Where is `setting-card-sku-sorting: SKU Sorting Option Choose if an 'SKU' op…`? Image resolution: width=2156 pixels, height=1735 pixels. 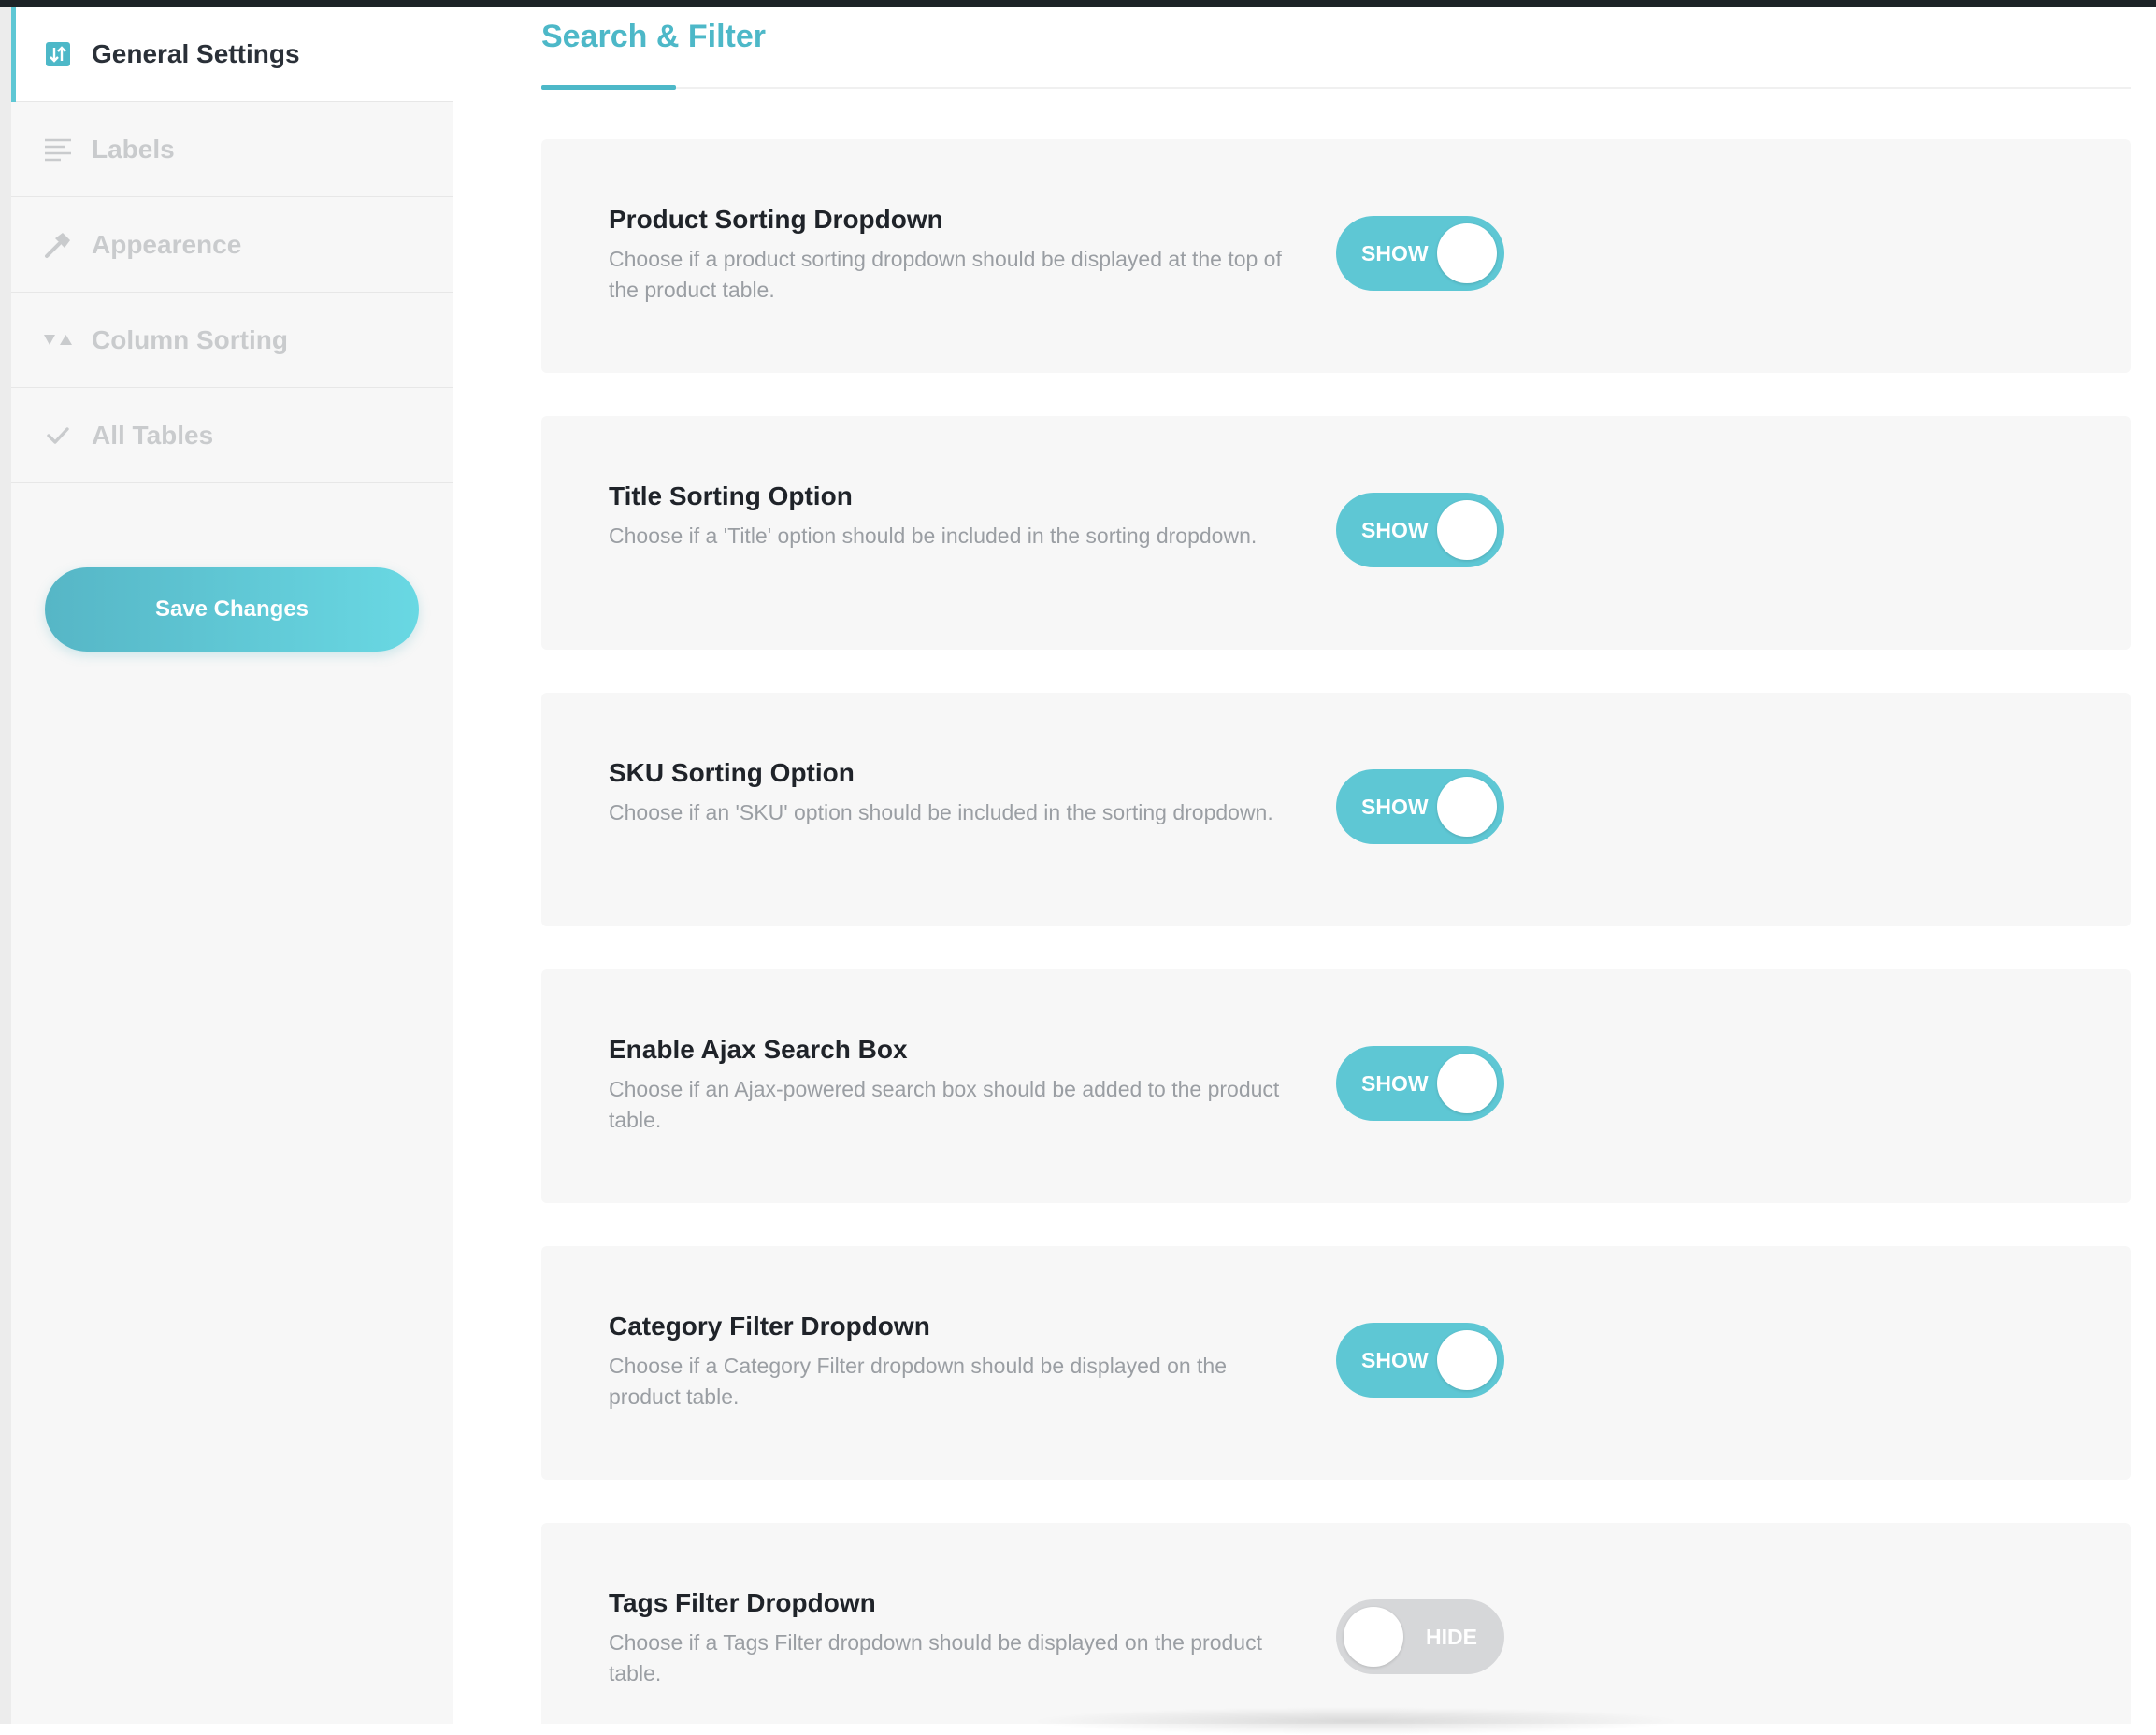
setting-card-sku-sorting: SKU Sorting Option Choose if an 'SKU' op… is located at coordinates (1336, 809).